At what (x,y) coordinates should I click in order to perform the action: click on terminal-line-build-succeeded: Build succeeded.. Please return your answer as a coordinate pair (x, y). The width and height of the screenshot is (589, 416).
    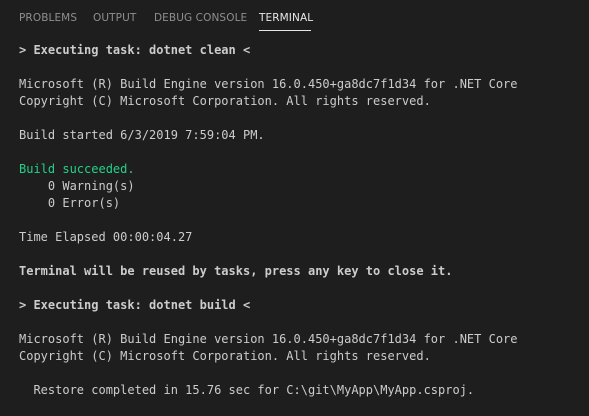
    Looking at the image, I should click on (77, 169).